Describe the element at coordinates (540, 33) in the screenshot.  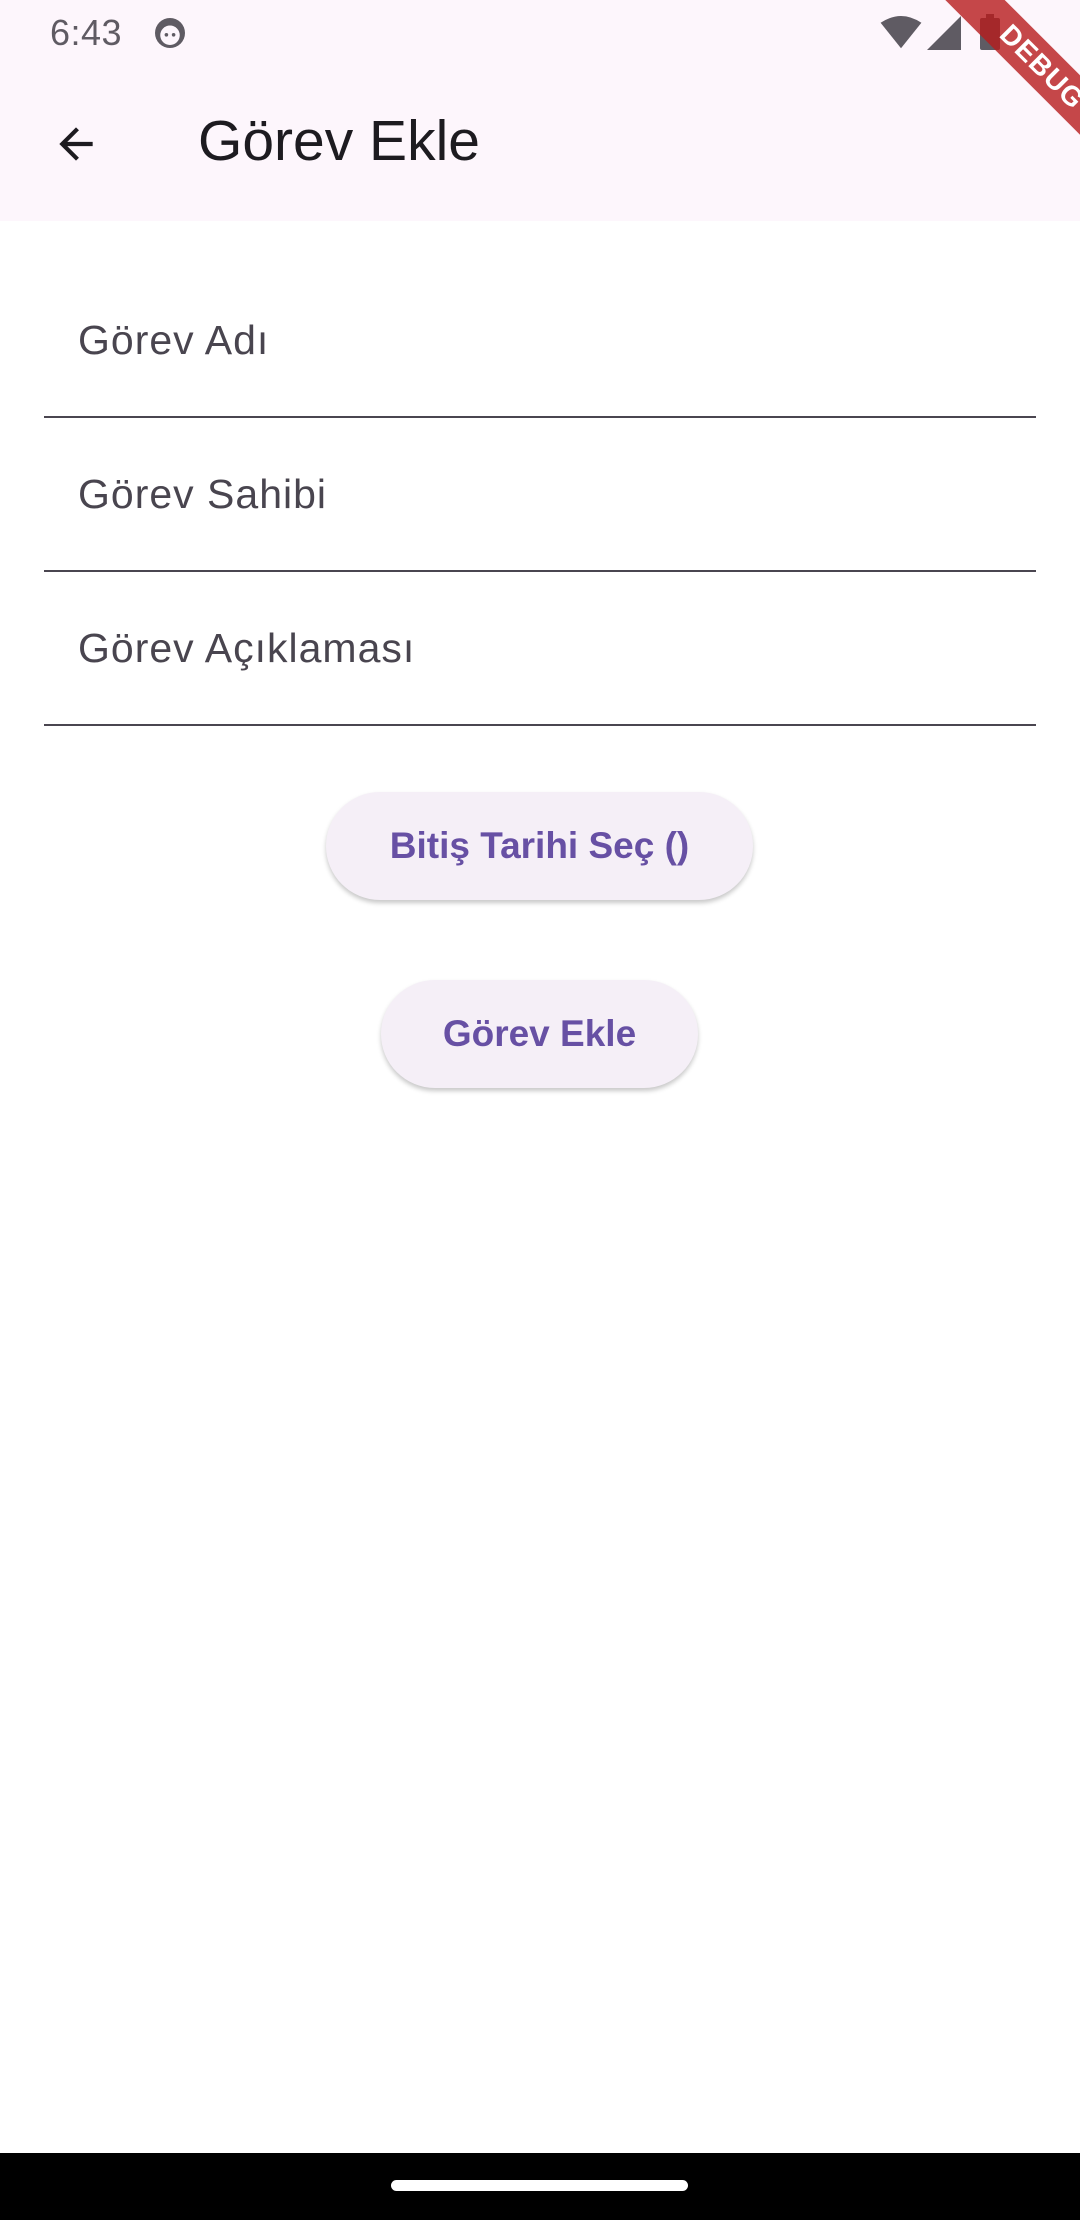
I see `status-bar: 6:43` at that location.